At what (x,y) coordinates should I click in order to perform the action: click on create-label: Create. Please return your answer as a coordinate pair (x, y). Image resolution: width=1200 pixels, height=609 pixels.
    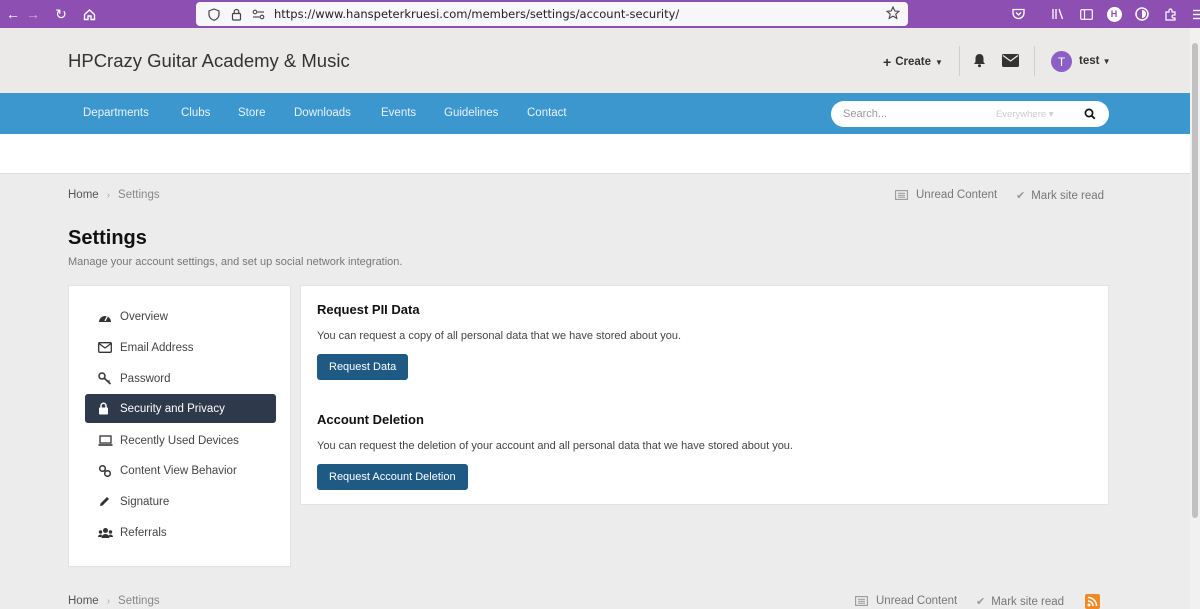
    Looking at the image, I should click on (913, 62).